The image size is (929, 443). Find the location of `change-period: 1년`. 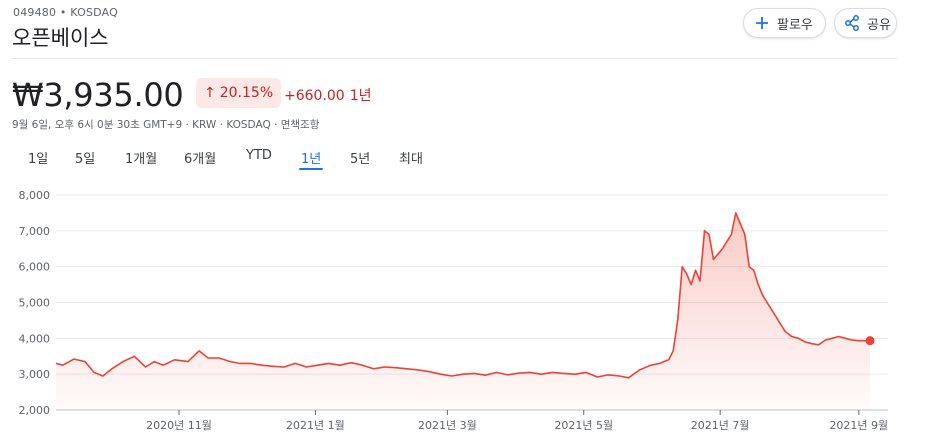

change-period: 1년 is located at coordinates (360, 96).